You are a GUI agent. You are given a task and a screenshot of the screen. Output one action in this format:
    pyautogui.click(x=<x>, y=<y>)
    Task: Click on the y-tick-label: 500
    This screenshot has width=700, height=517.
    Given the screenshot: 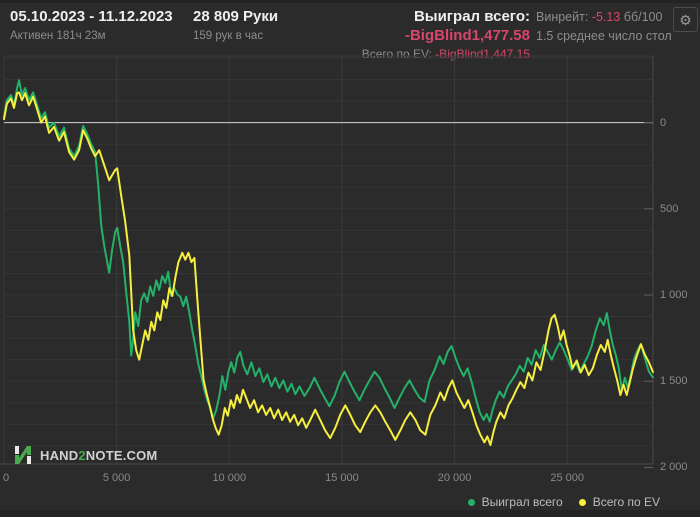 What is the action you would take?
    pyautogui.click(x=669, y=208)
    